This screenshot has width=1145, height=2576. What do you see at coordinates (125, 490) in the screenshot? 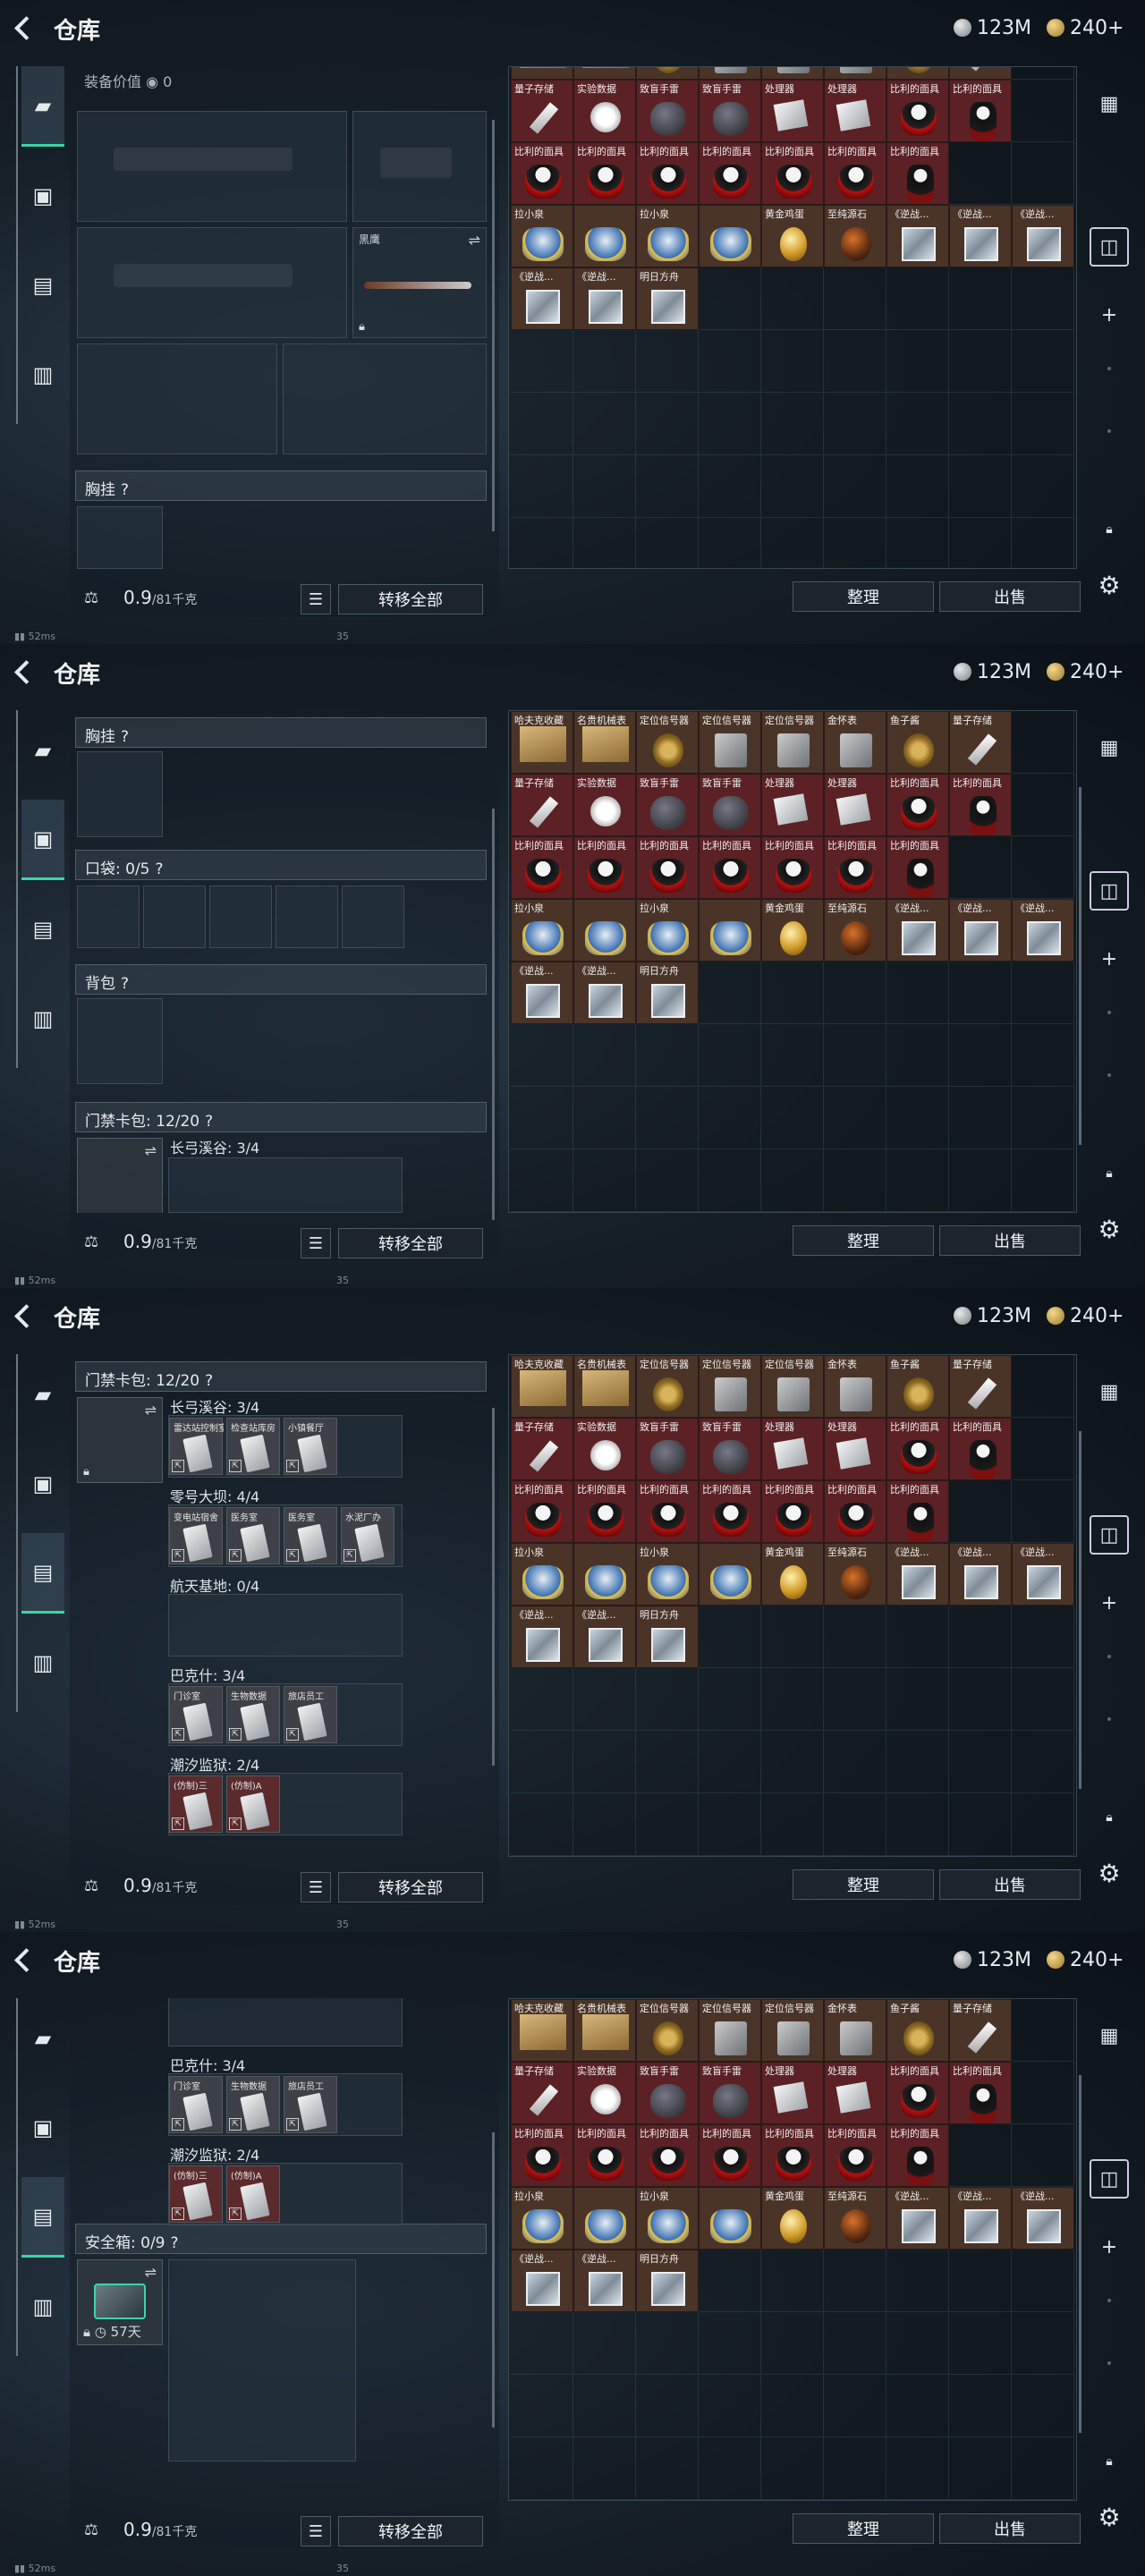
I see `help-icon: ?` at bounding box center [125, 490].